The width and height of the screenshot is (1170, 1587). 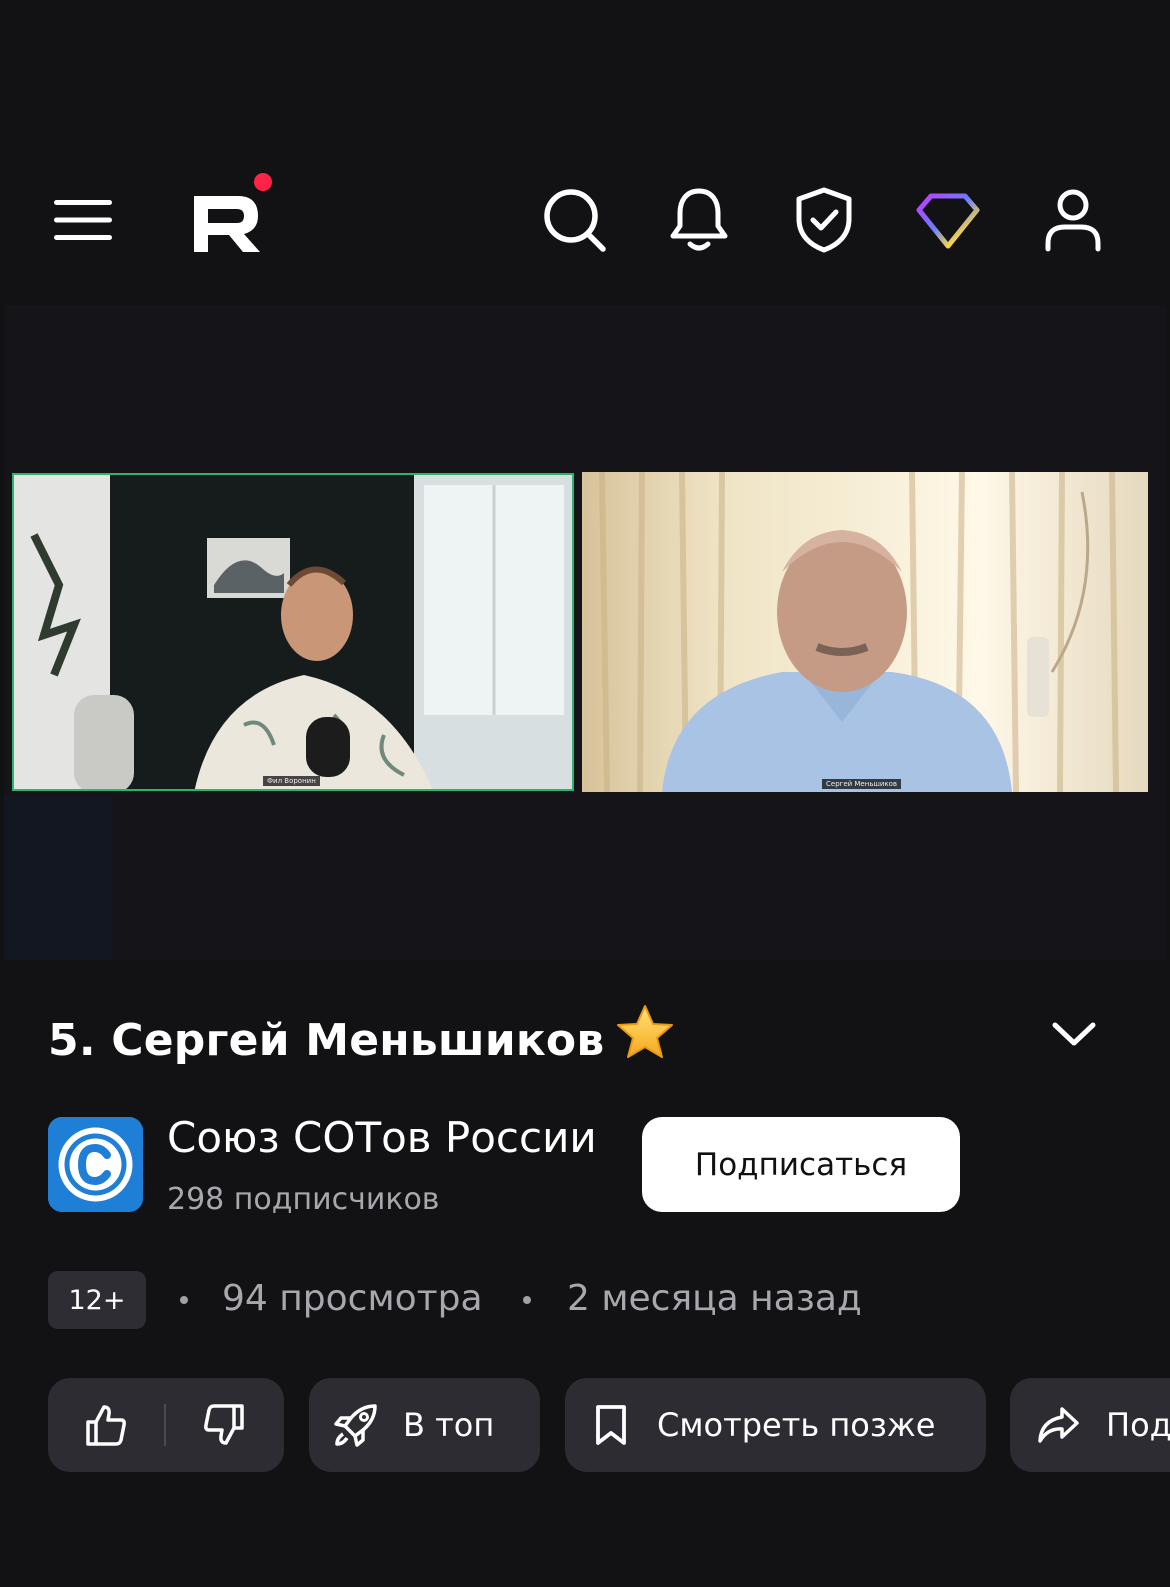 I want to click on expand-description-button, so click(x=1074, y=1034).